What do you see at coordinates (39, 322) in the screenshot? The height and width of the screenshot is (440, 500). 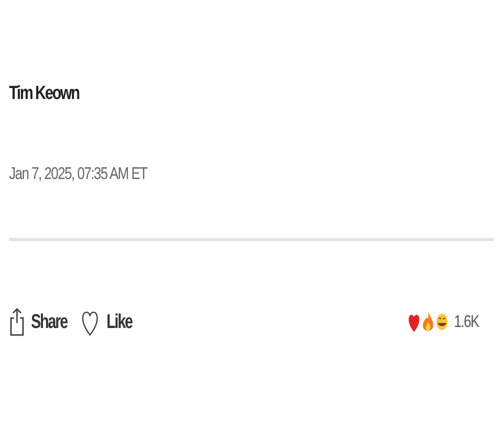 I see `share-button: Share` at bounding box center [39, 322].